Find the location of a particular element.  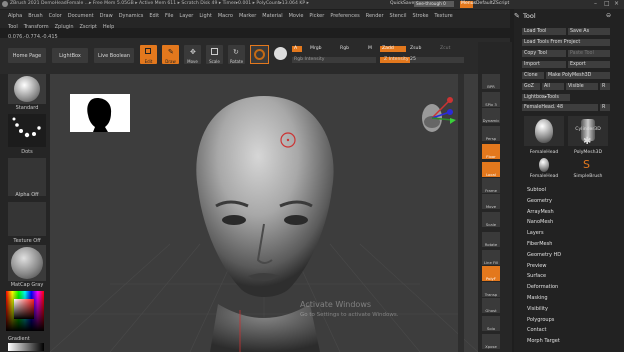

menu-color: Color is located at coordinates (55, 16).